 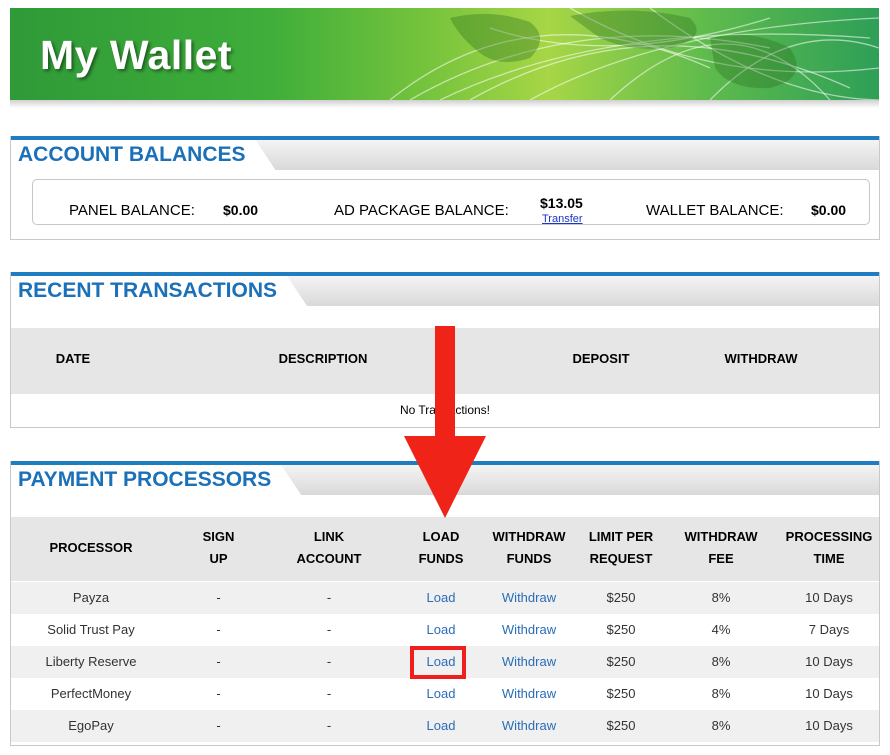 What do you see at coordinates (438, 662) in the screenshot?
I see `highlight-box` at bounding box center [438, 662].